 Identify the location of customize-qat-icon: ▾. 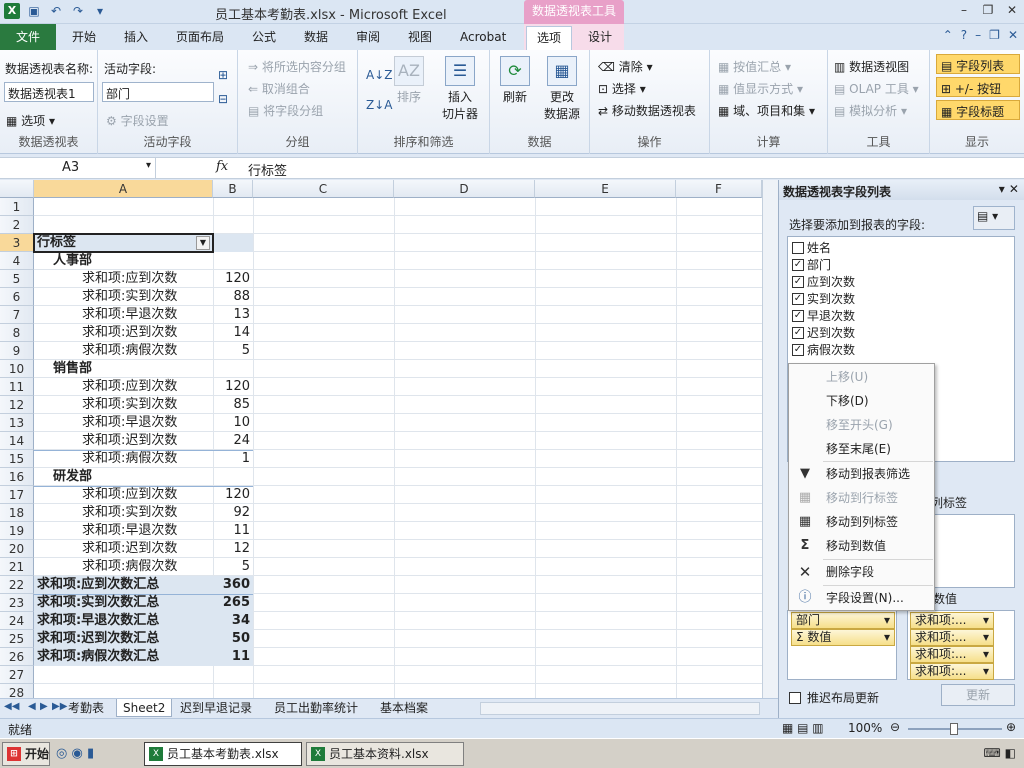
(100, 11).